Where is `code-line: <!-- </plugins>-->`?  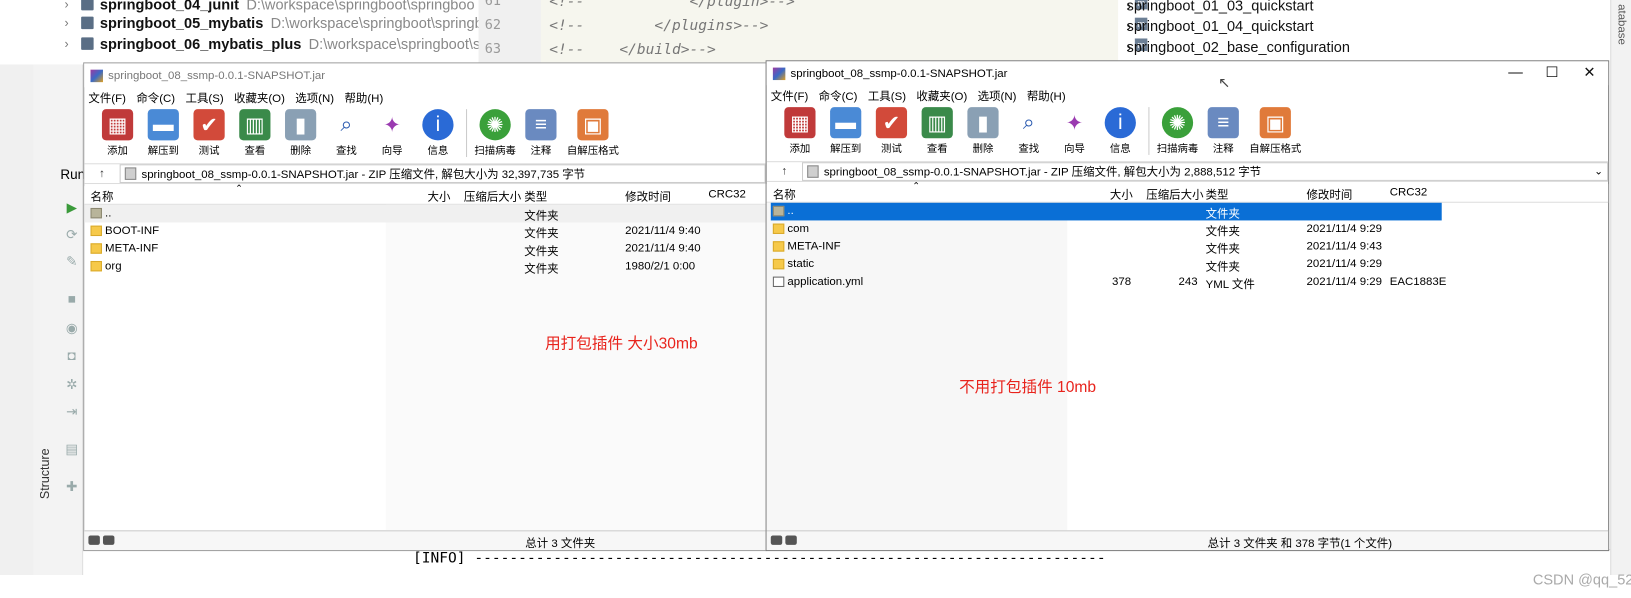 code-line: <!-- </plugins>--> is located at coordinates (672, 30).